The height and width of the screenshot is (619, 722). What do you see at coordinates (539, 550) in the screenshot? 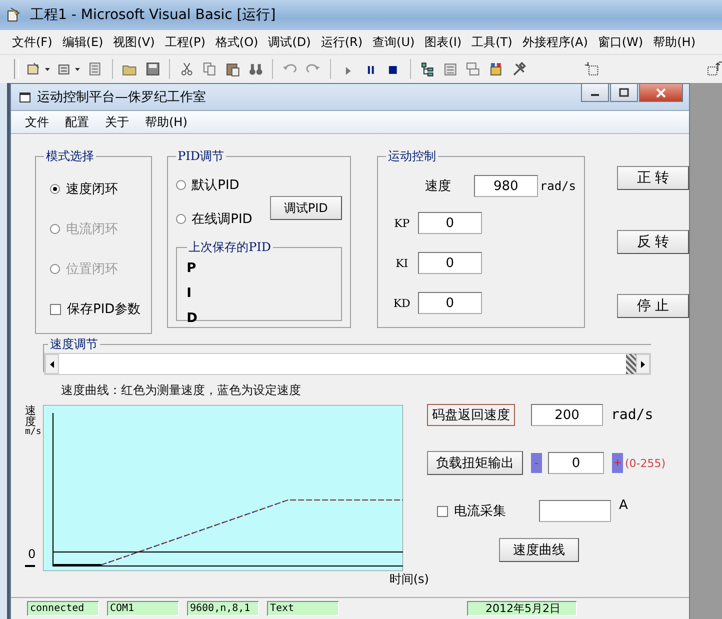
I see `speed-curve-button: 速度曲线` at bounding box center [539, 550].